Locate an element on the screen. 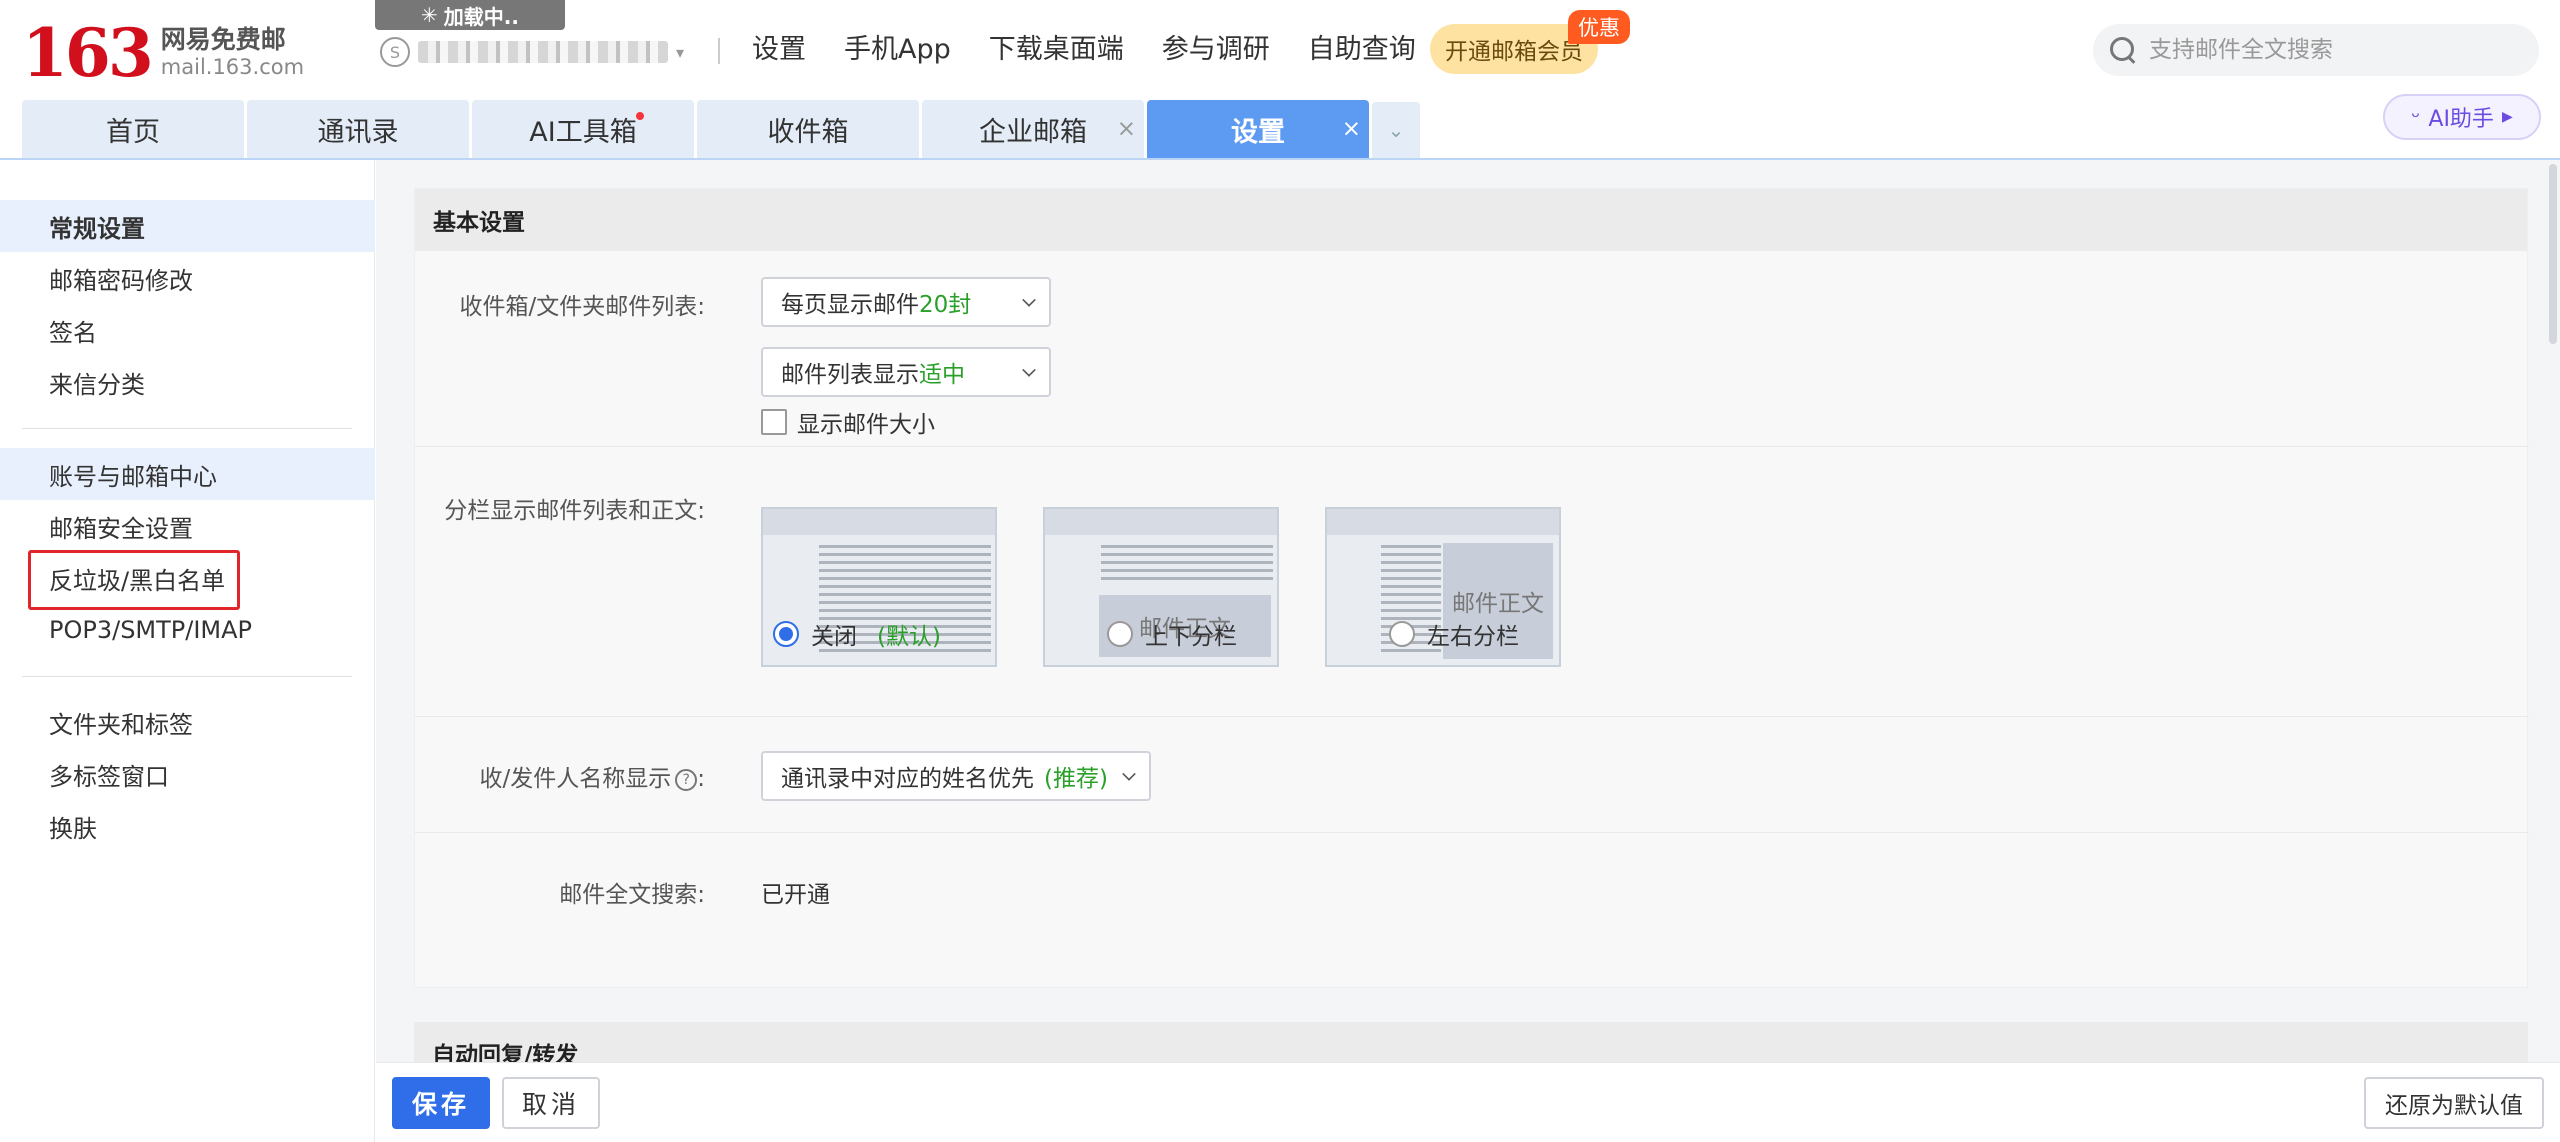  account-selector: S ▾ is located at coordinates (532, 52).